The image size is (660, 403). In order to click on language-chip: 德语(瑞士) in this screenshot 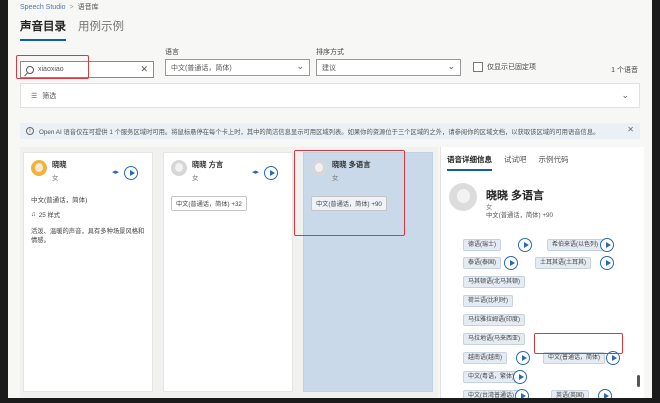, I will do `click(482, 245)`.